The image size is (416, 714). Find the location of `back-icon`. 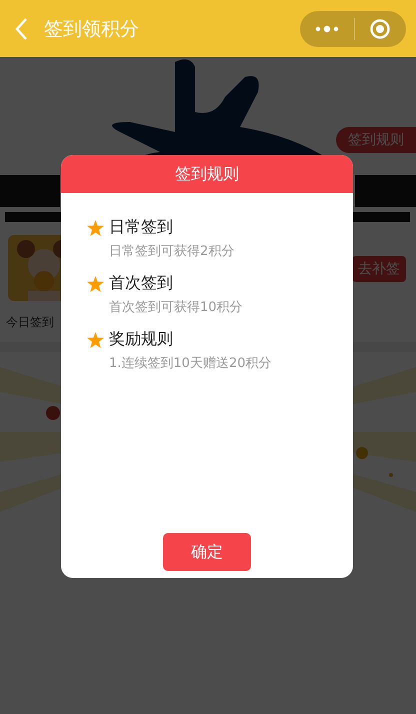

back-icon is located at coordinates (21, 28).